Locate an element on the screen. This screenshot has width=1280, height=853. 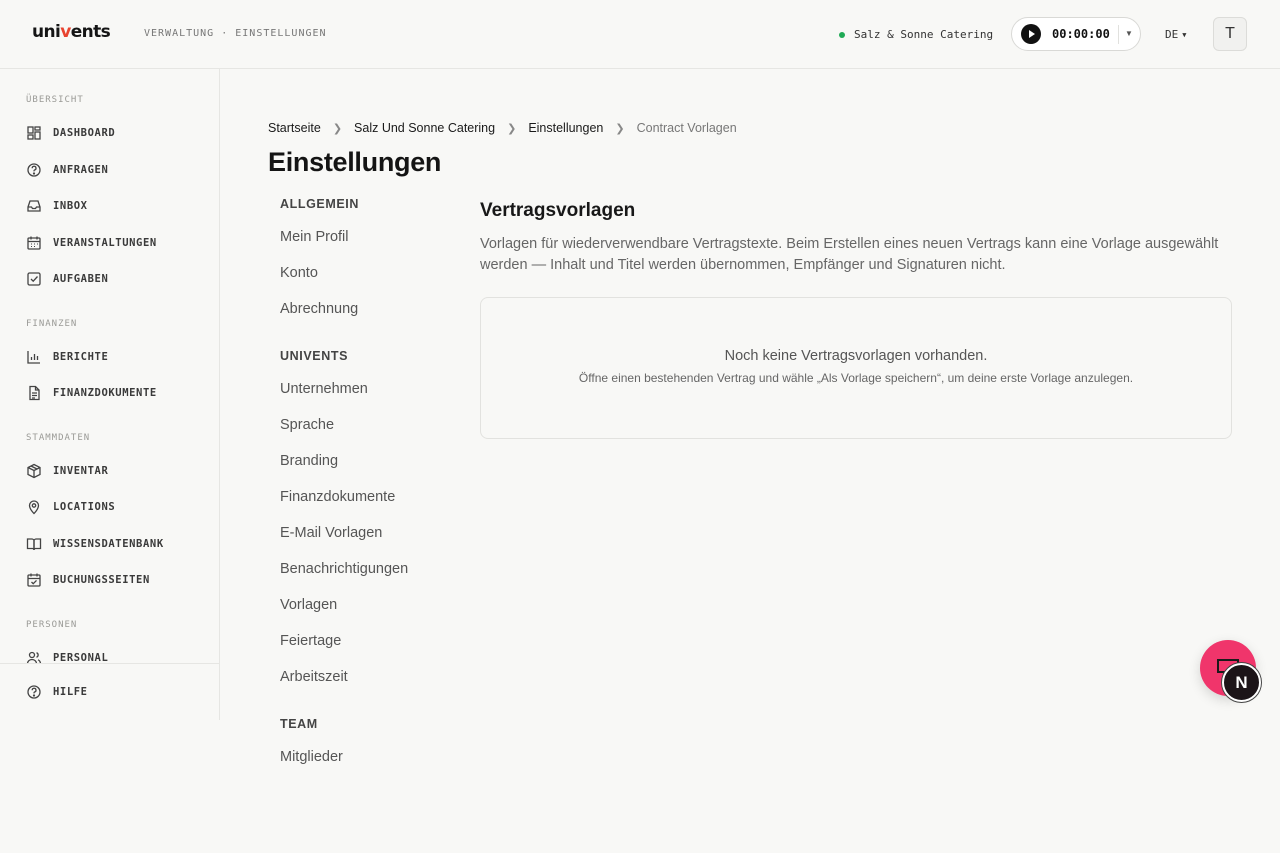
sidebar-item-inbox: INBOX is located at coordinates (57, 206).